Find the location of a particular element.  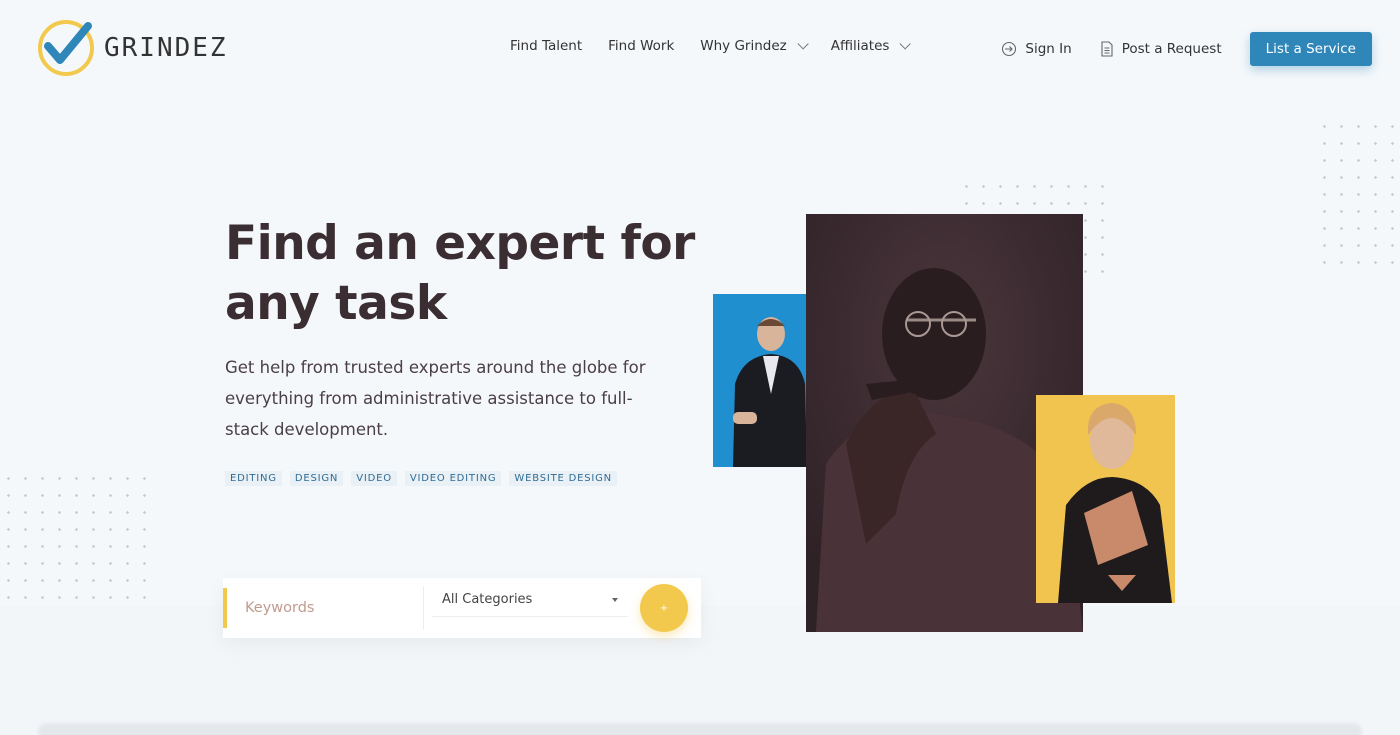

keywords-input is located at coordinates (330, 608).